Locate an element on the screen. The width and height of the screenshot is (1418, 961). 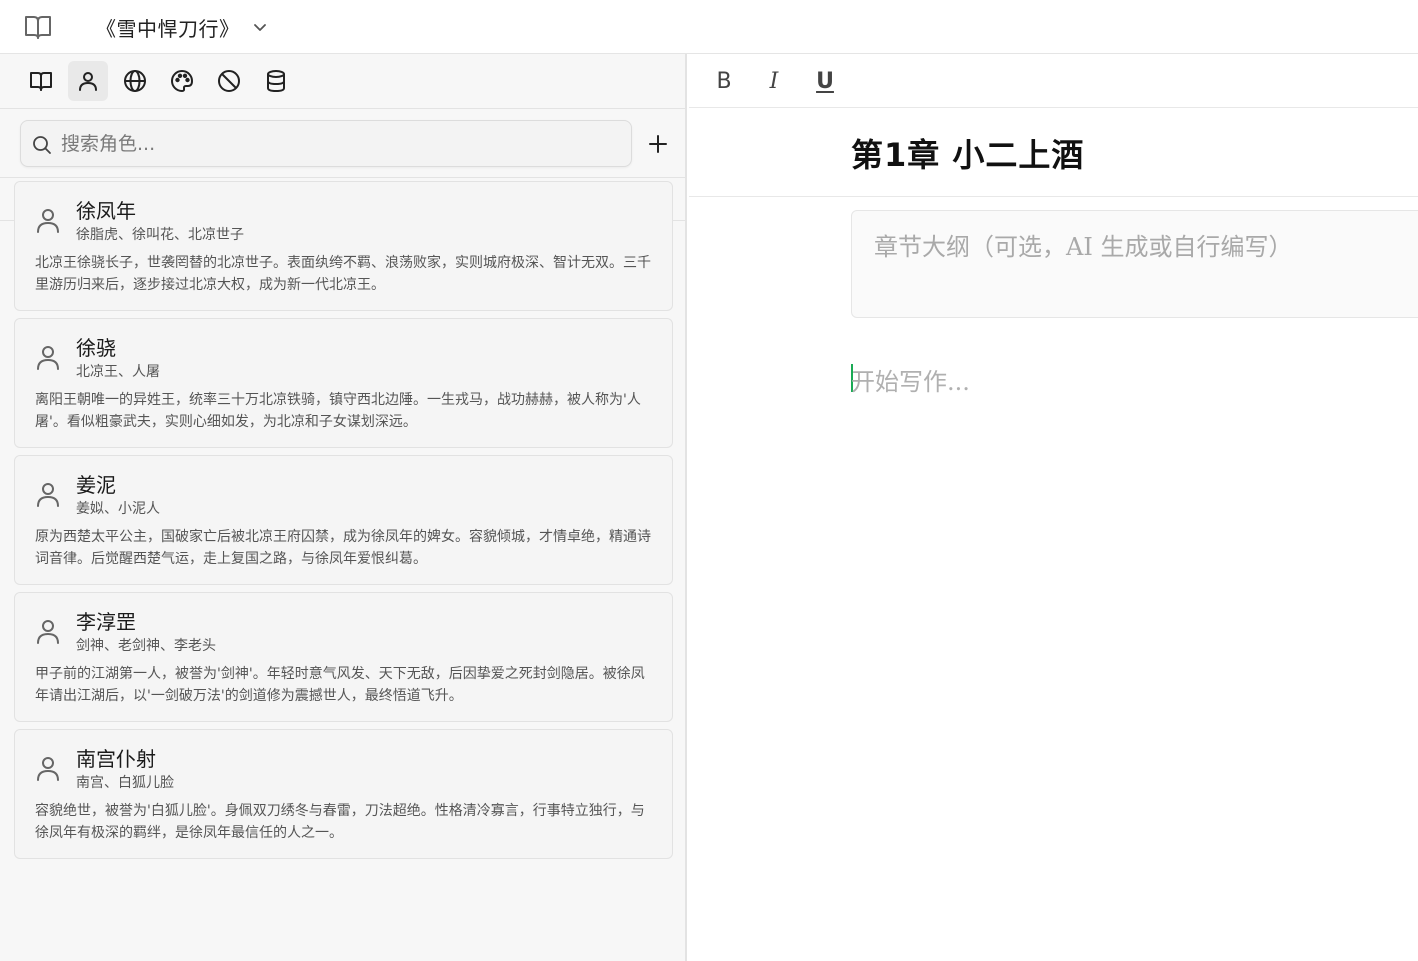
database-icon is located at coordinates (276, 81).